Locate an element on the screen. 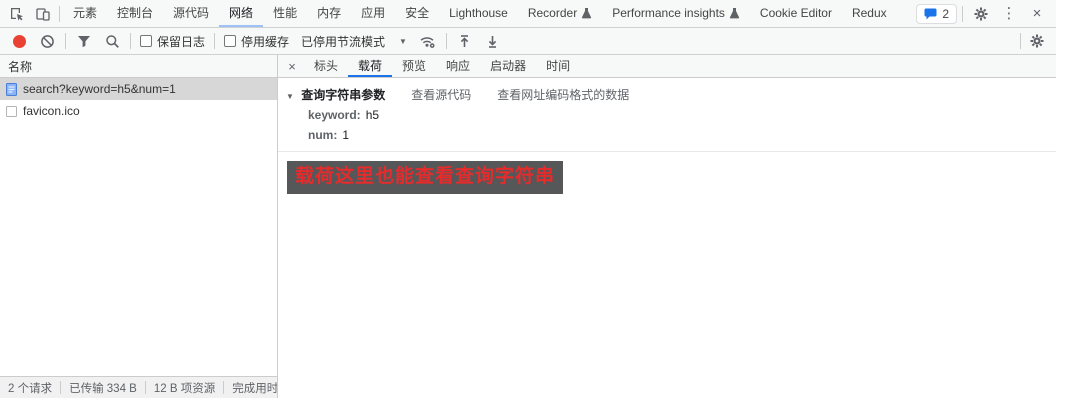 The width and height of the screenshot is (1069, 408). record-network-log-icon is located at coordinates (19, 41).